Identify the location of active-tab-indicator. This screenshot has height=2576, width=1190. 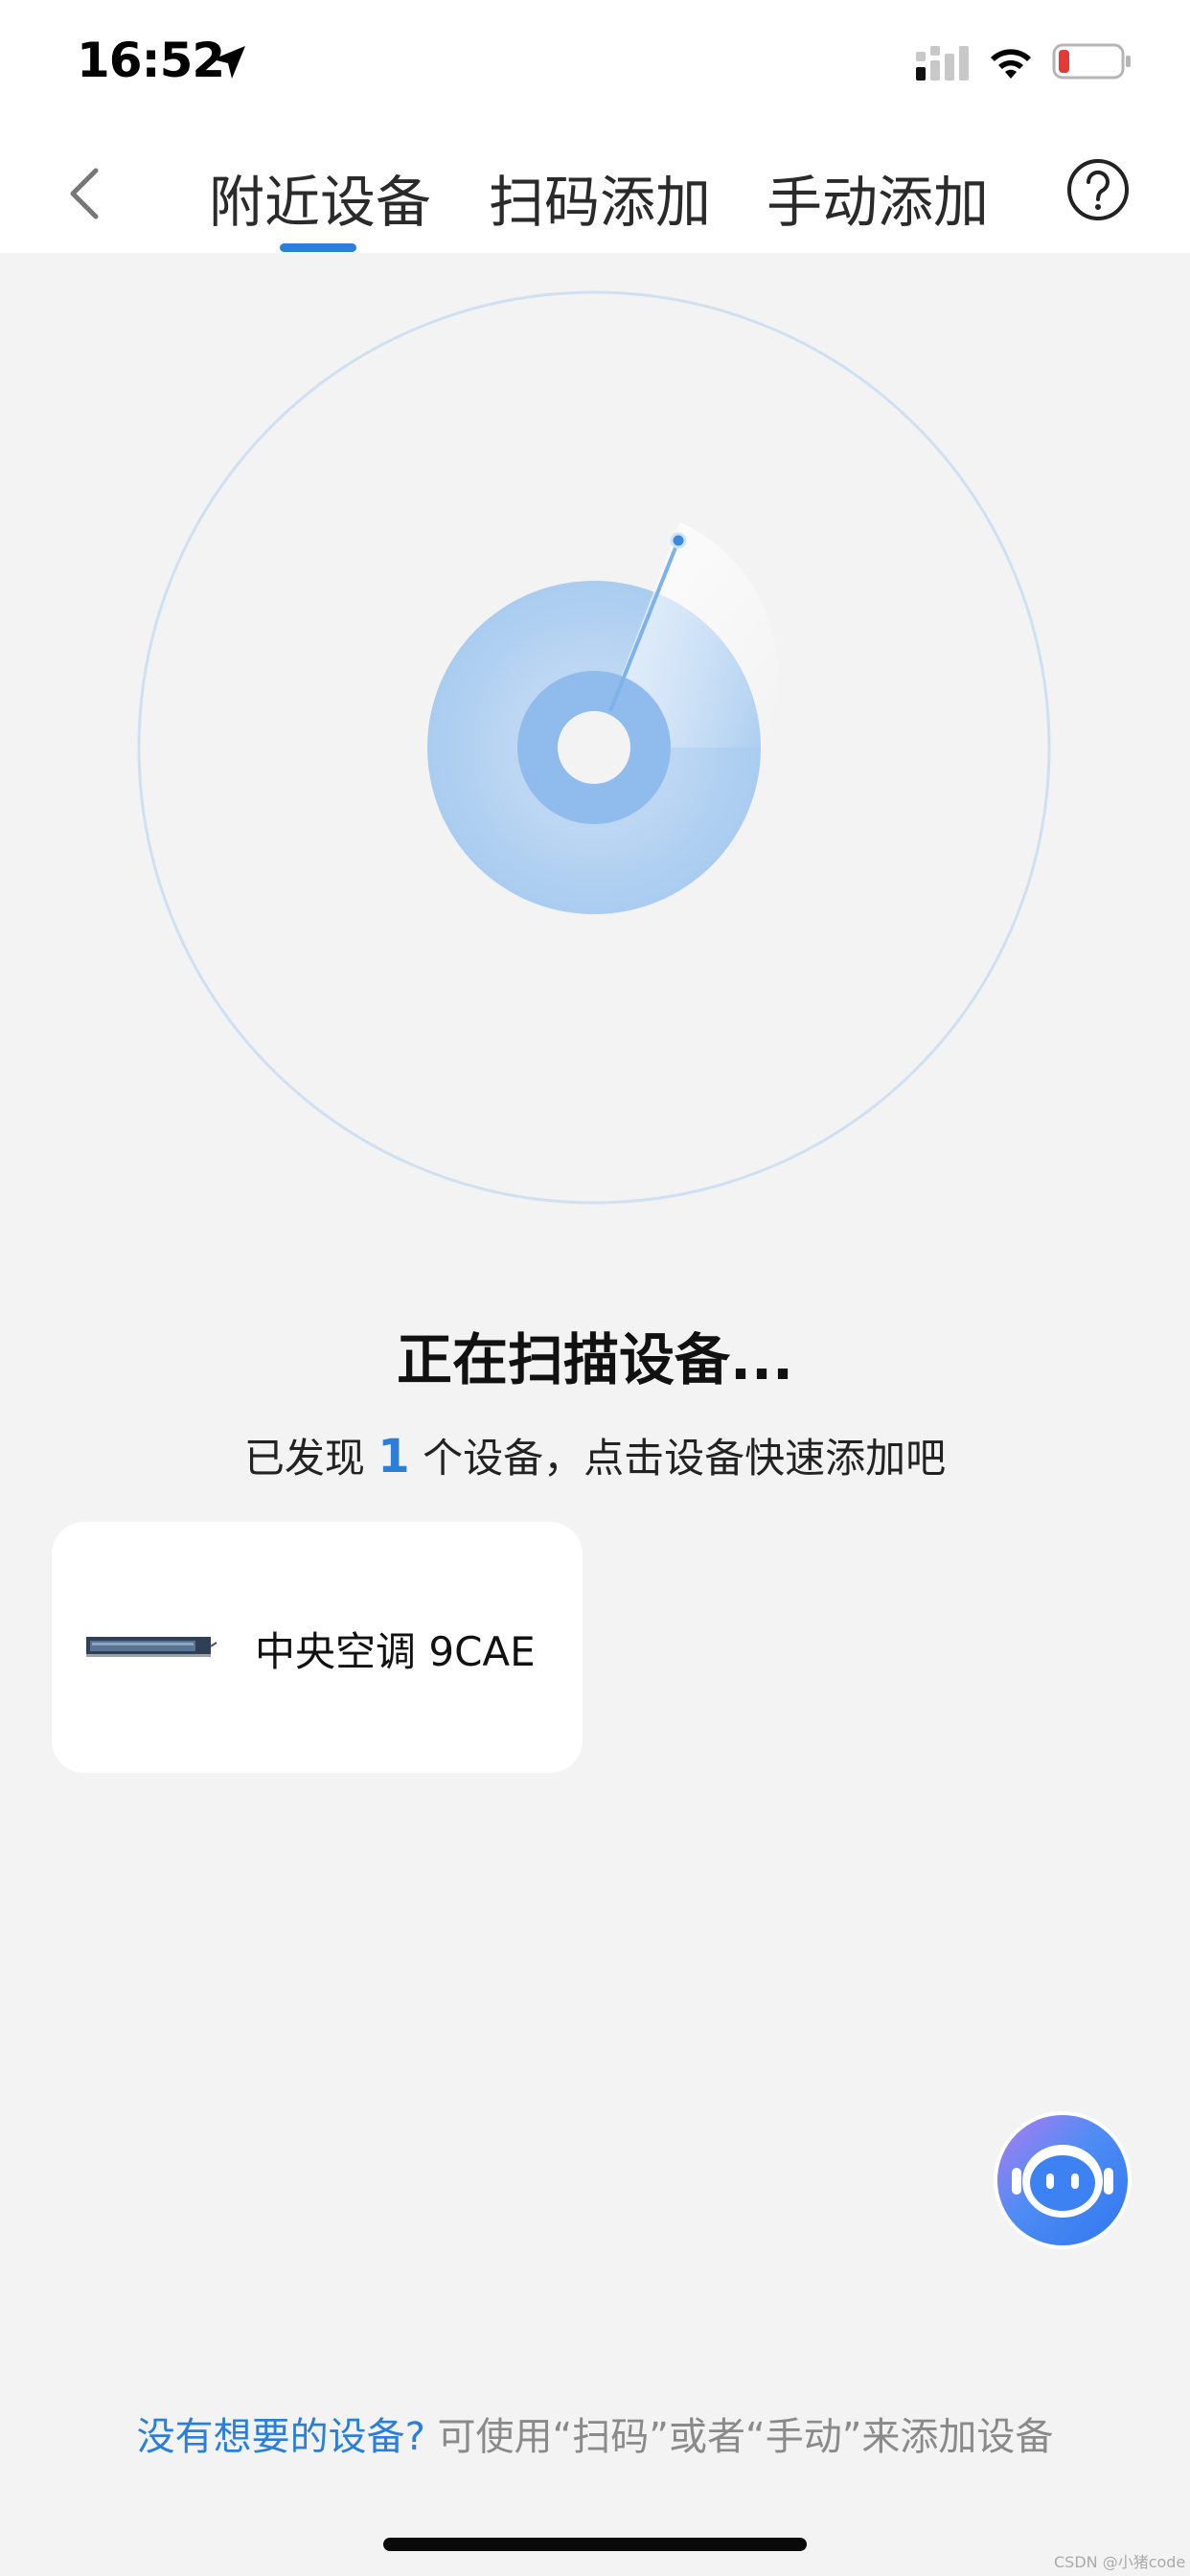
(318, 247).